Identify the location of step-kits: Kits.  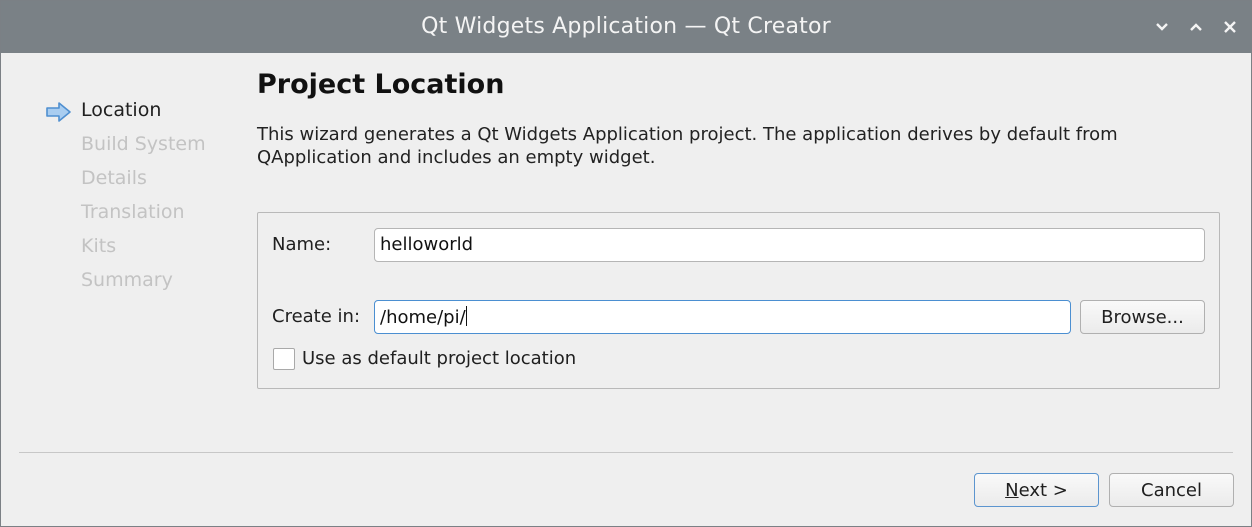
(99, 246).